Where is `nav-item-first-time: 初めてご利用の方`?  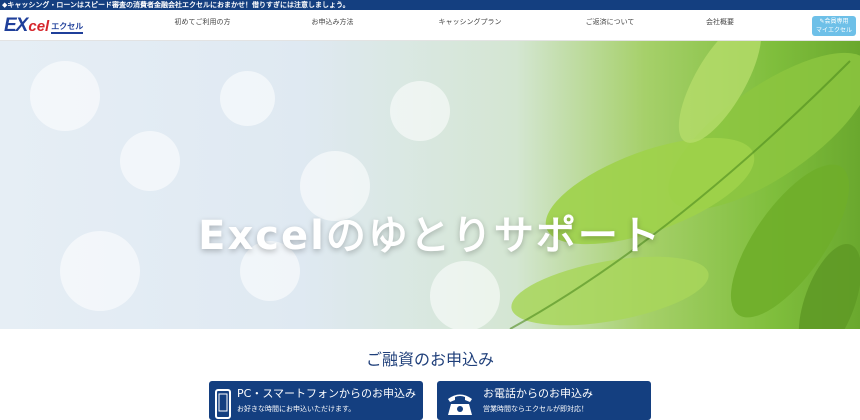
nav-item-first-time: 初めてご利用の方 is located at coordinates (202, 22).